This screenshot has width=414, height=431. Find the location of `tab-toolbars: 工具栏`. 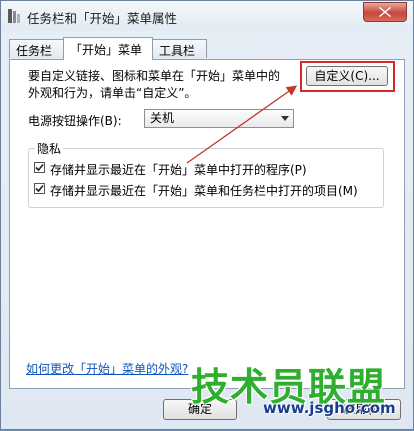

tab-toolbars: 工具栏 is located at coordinates (179, 48).